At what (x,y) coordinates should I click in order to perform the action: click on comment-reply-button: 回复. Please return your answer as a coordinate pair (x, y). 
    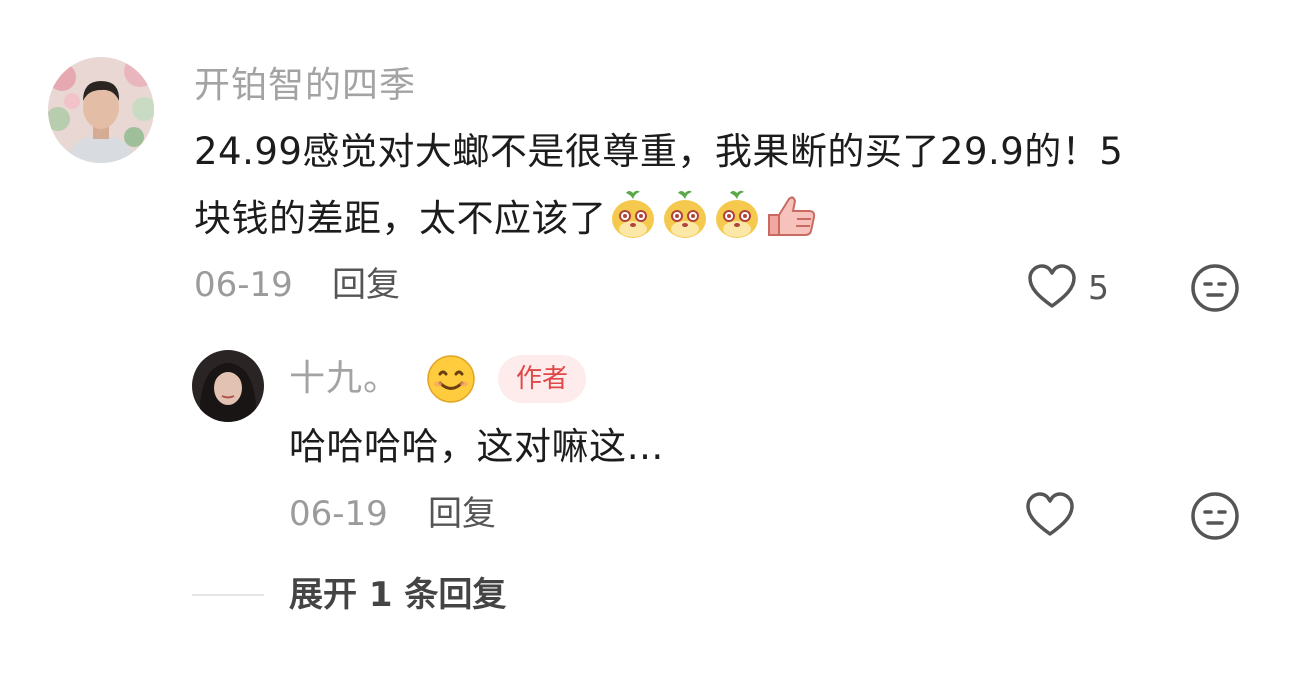
    Looking at the image, I should click on (366, 285).